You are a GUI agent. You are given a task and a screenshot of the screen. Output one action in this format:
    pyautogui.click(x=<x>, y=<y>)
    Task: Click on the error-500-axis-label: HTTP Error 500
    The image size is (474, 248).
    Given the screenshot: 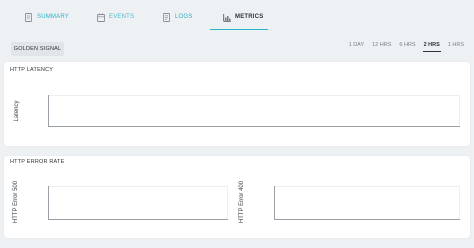 What is the action you would take?
    pyautogui.click(x=16, y=202)
    